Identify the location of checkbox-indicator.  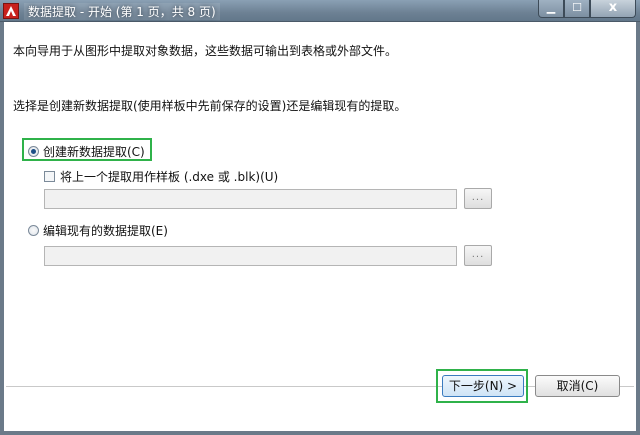
(49, 176).